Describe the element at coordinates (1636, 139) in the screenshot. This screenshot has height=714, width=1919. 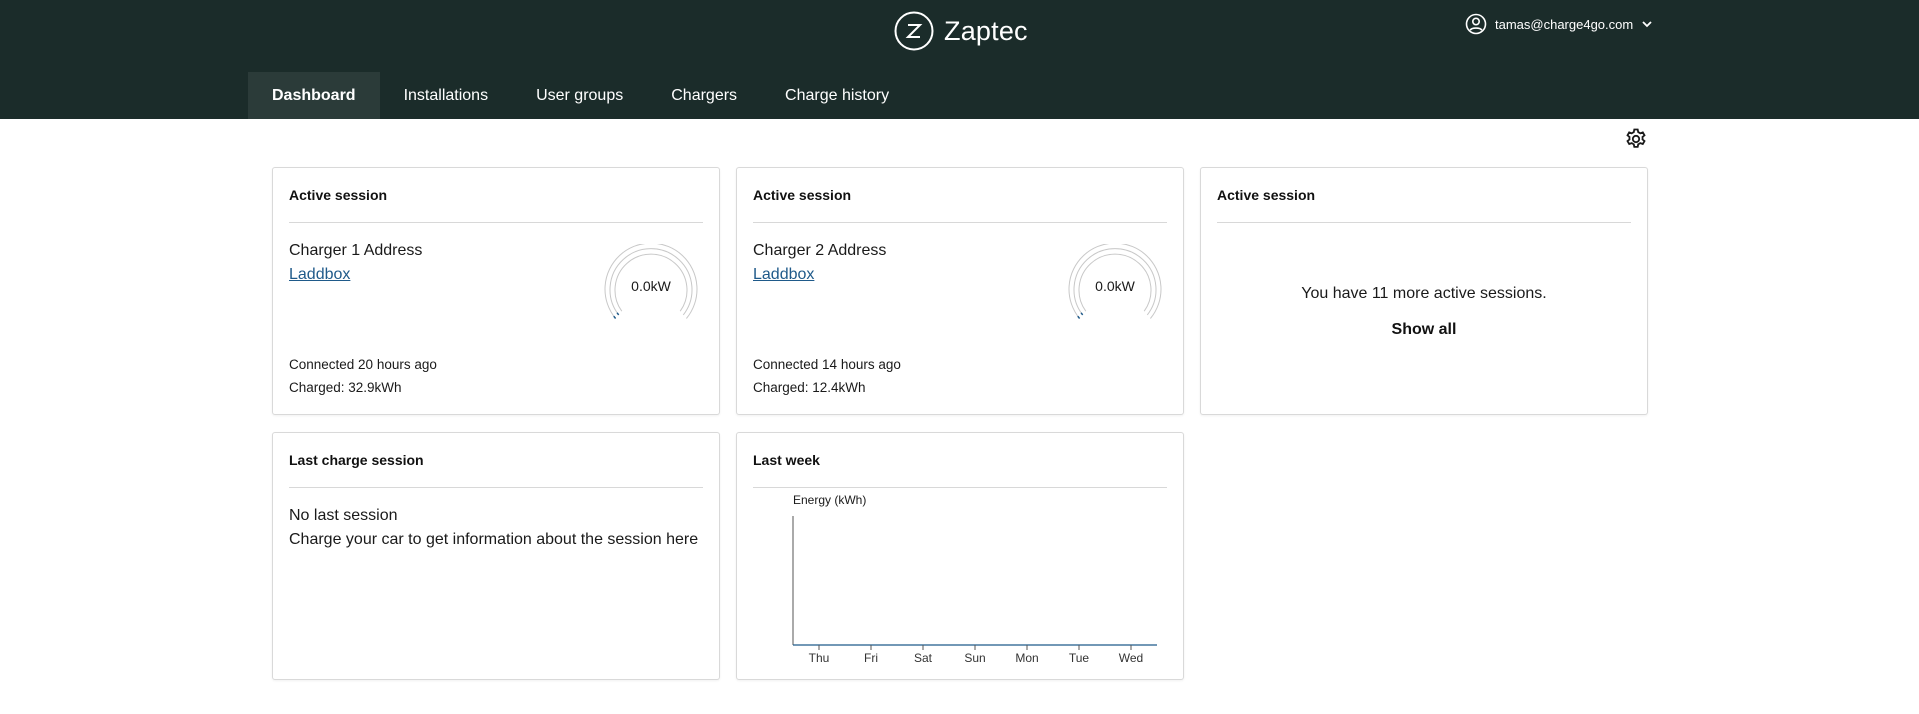
I see `gear-icon` at that location.